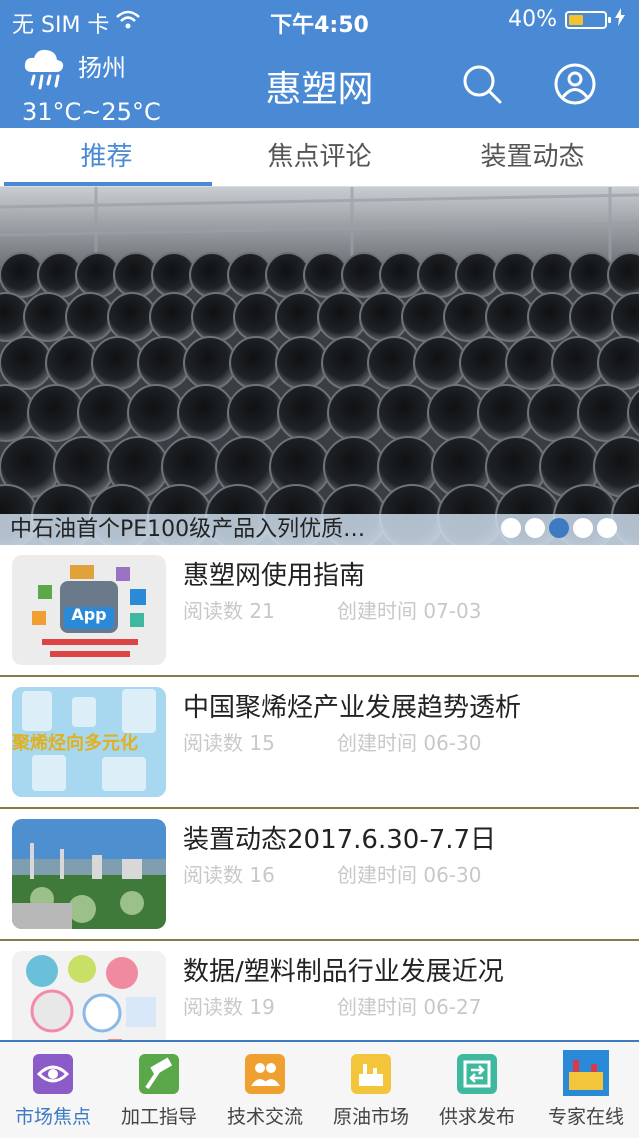 The width and height of the screenshot is (639, 1138). I want to click on nav-crude-oil-market: 原油市场, so click(371, 1090).